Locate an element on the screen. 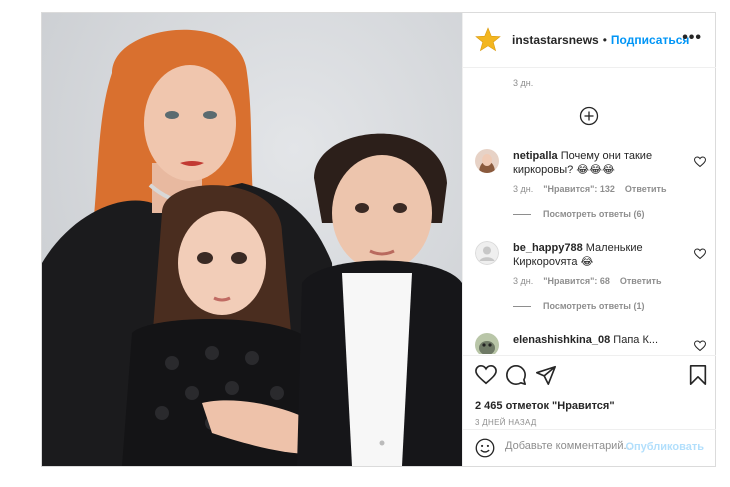 The image size is (730, 487). comment-text: be_happy788 Маленькие Киркорovята 😂 is located at coordinates (598, 255).